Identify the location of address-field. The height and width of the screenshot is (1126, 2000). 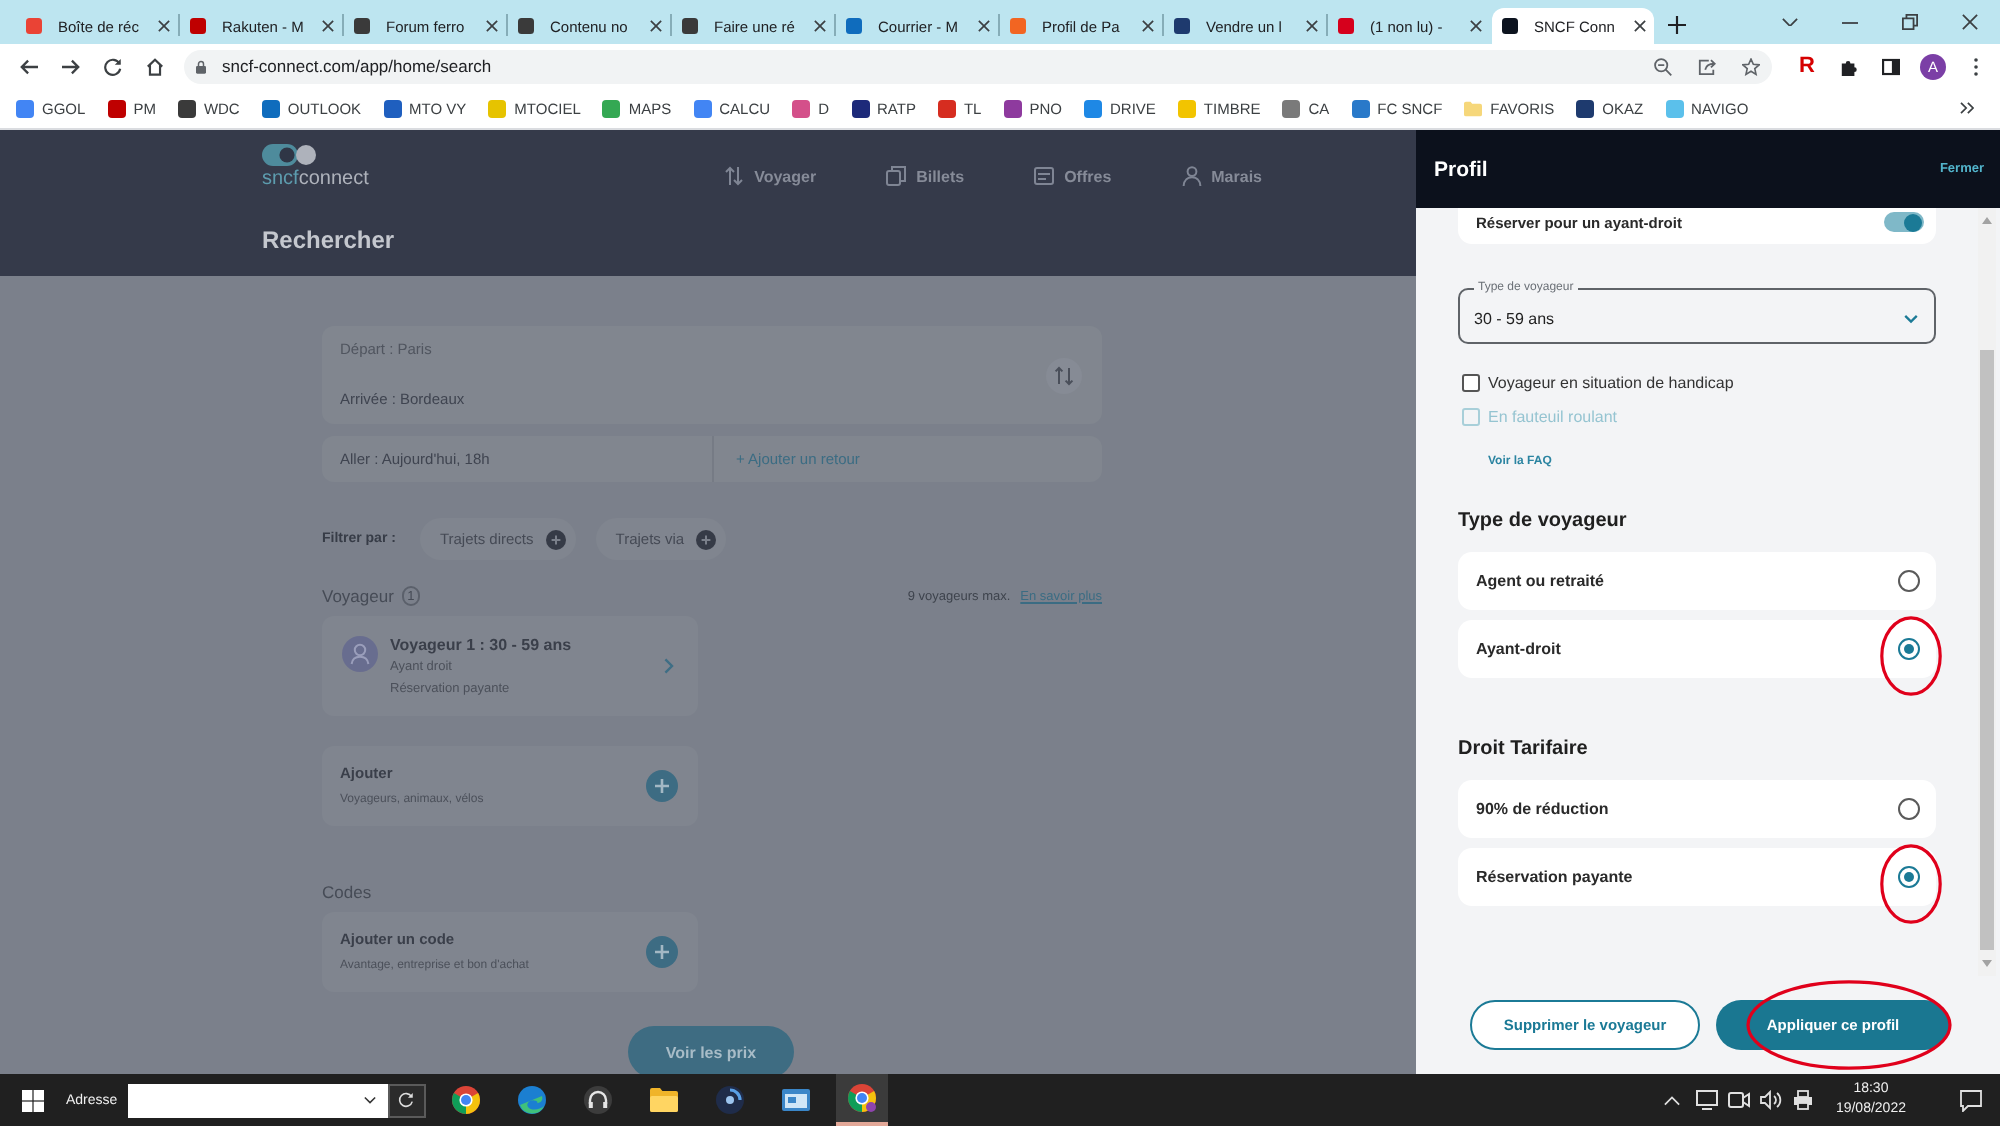
(257, 1100).